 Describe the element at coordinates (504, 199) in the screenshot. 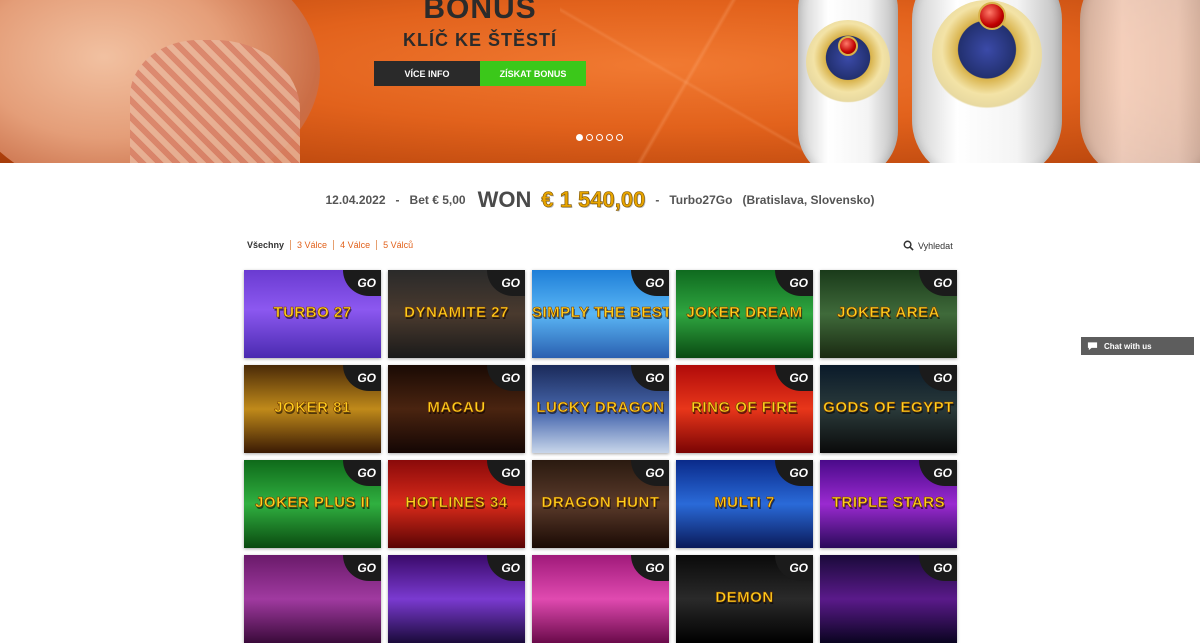

I see `won-label: WON` at that location.